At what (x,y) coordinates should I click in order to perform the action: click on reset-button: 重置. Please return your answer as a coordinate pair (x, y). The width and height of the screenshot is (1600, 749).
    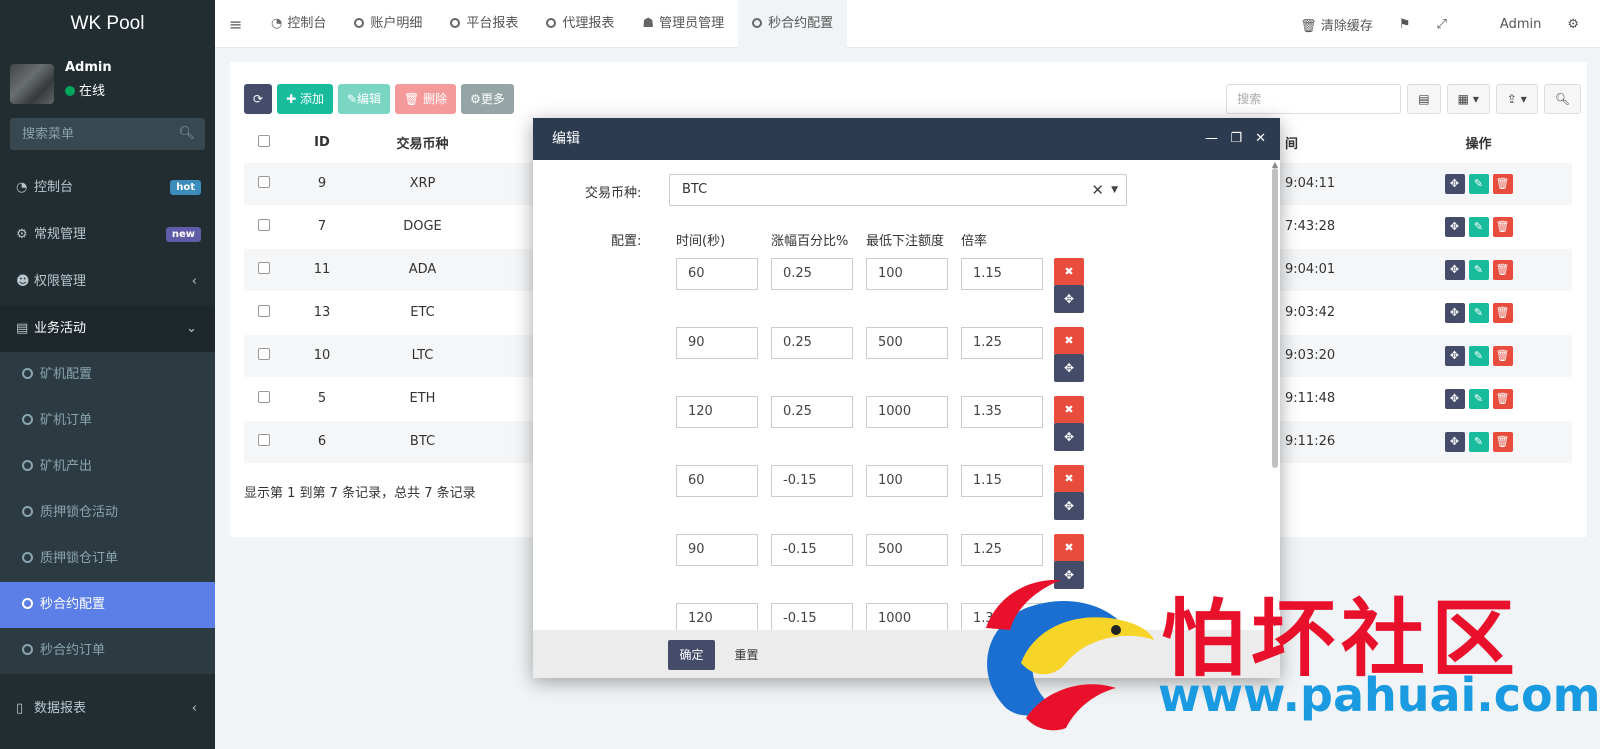
    Looking at the image, I should click on (746, 655).